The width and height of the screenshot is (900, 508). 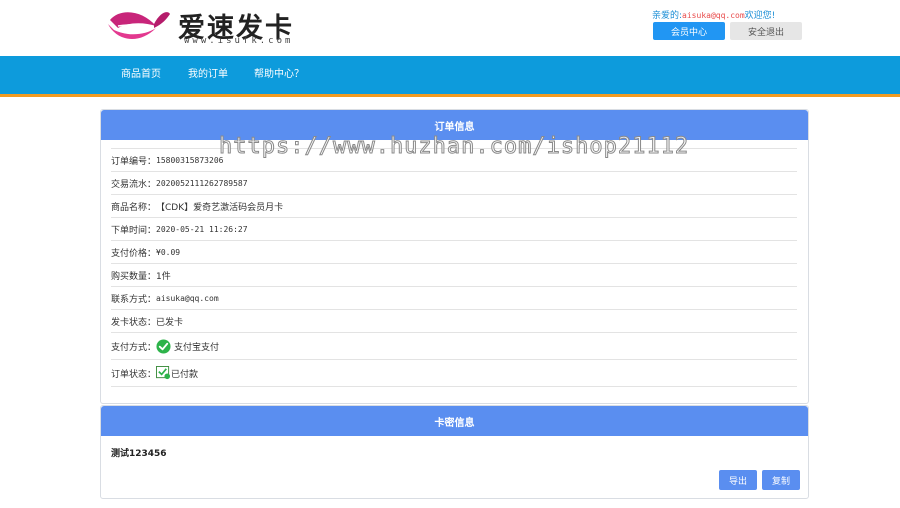 I want to click on row-label: 订单状态：, so click(x=134, y=374).